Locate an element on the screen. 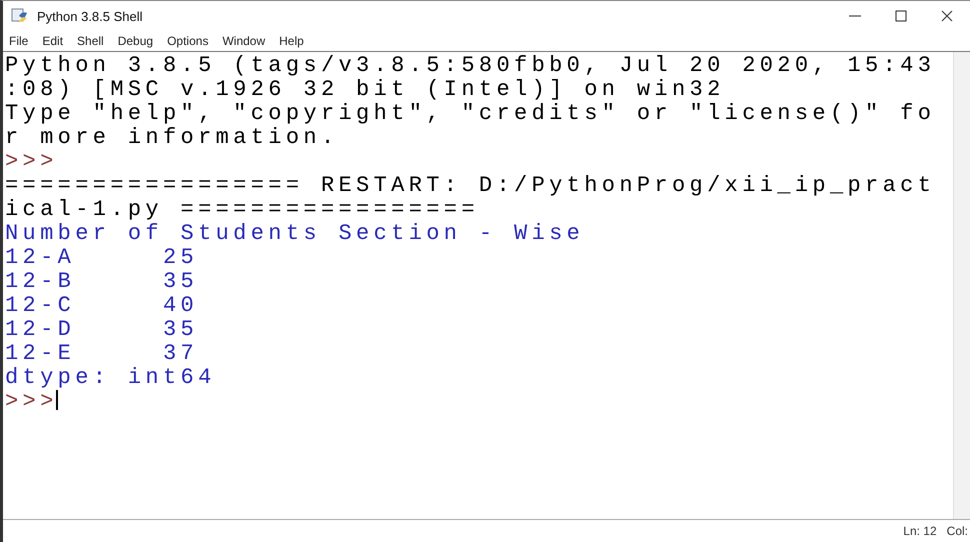 The width and height of the screenshot is (970, 542). shell-line: 12-D 35 is located at coordinates (102, 330).